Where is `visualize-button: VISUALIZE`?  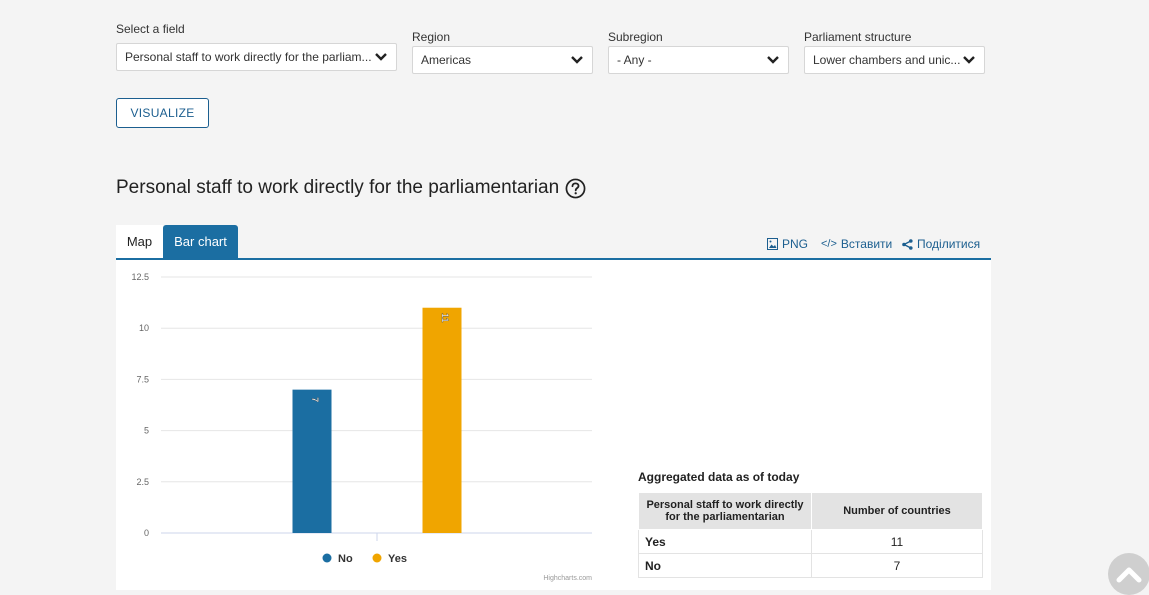
visualize-button: VISUALIZE is located at coordinates (162, 113).